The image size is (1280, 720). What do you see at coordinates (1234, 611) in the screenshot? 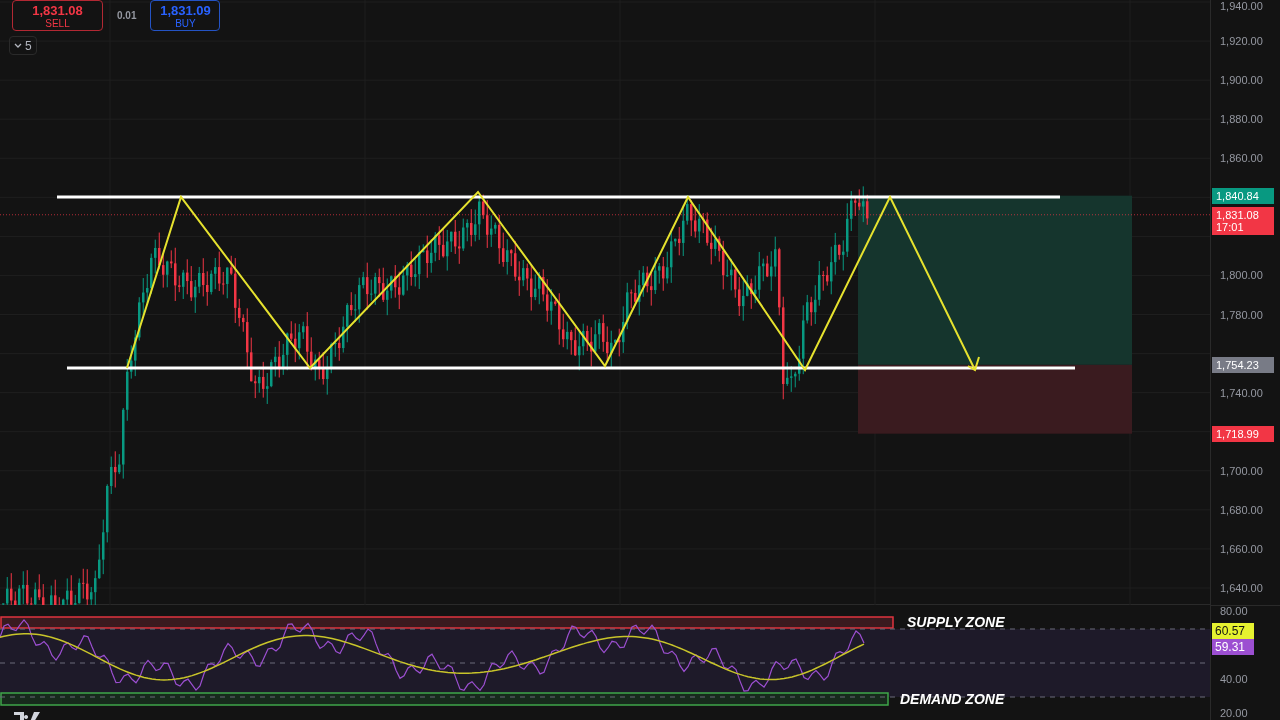
I see `axis-label: 80.00` at bounding box center [1234, 611].